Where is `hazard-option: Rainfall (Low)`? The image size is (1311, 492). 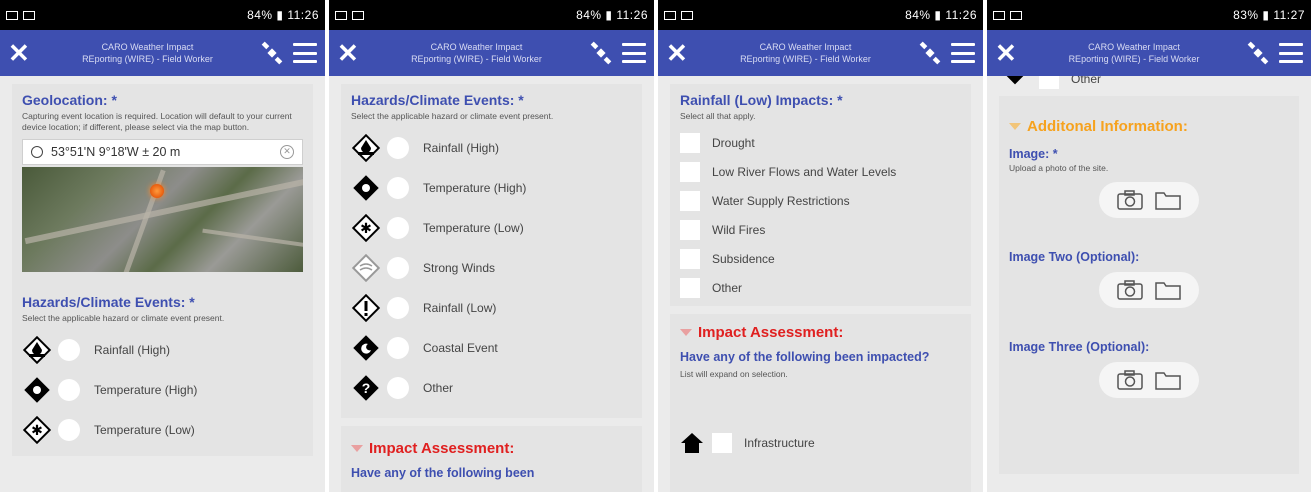
hazard-option: Rainfall (Low) is located at coordinates (491, 308).